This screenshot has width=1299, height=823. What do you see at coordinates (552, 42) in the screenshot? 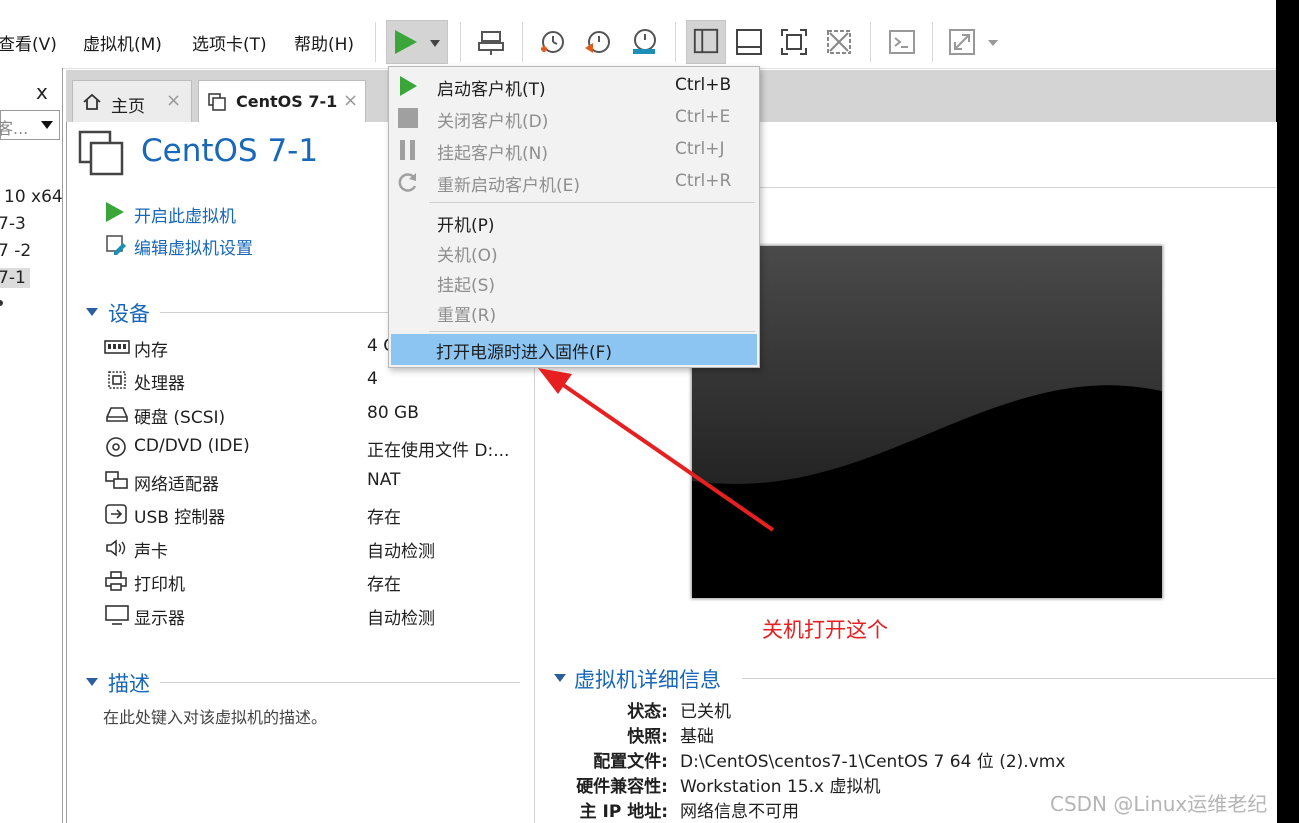
I see `snapshot-icon` at bounding box center [552, 42].